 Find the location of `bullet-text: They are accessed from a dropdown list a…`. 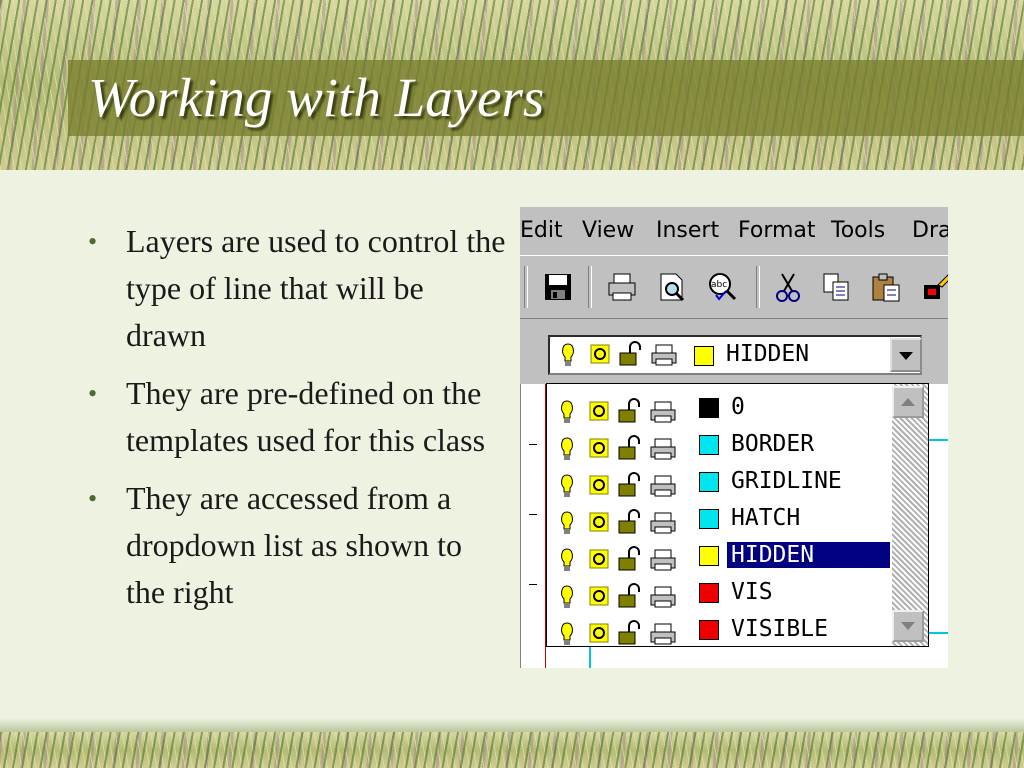

bullet-text: They are accessed from a dropdown list a… is located at coordinates (294, 545).